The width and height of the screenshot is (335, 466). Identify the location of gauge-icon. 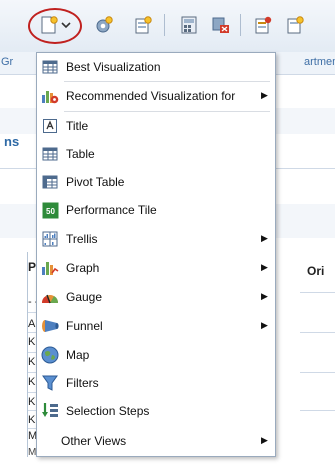
(50, 297).